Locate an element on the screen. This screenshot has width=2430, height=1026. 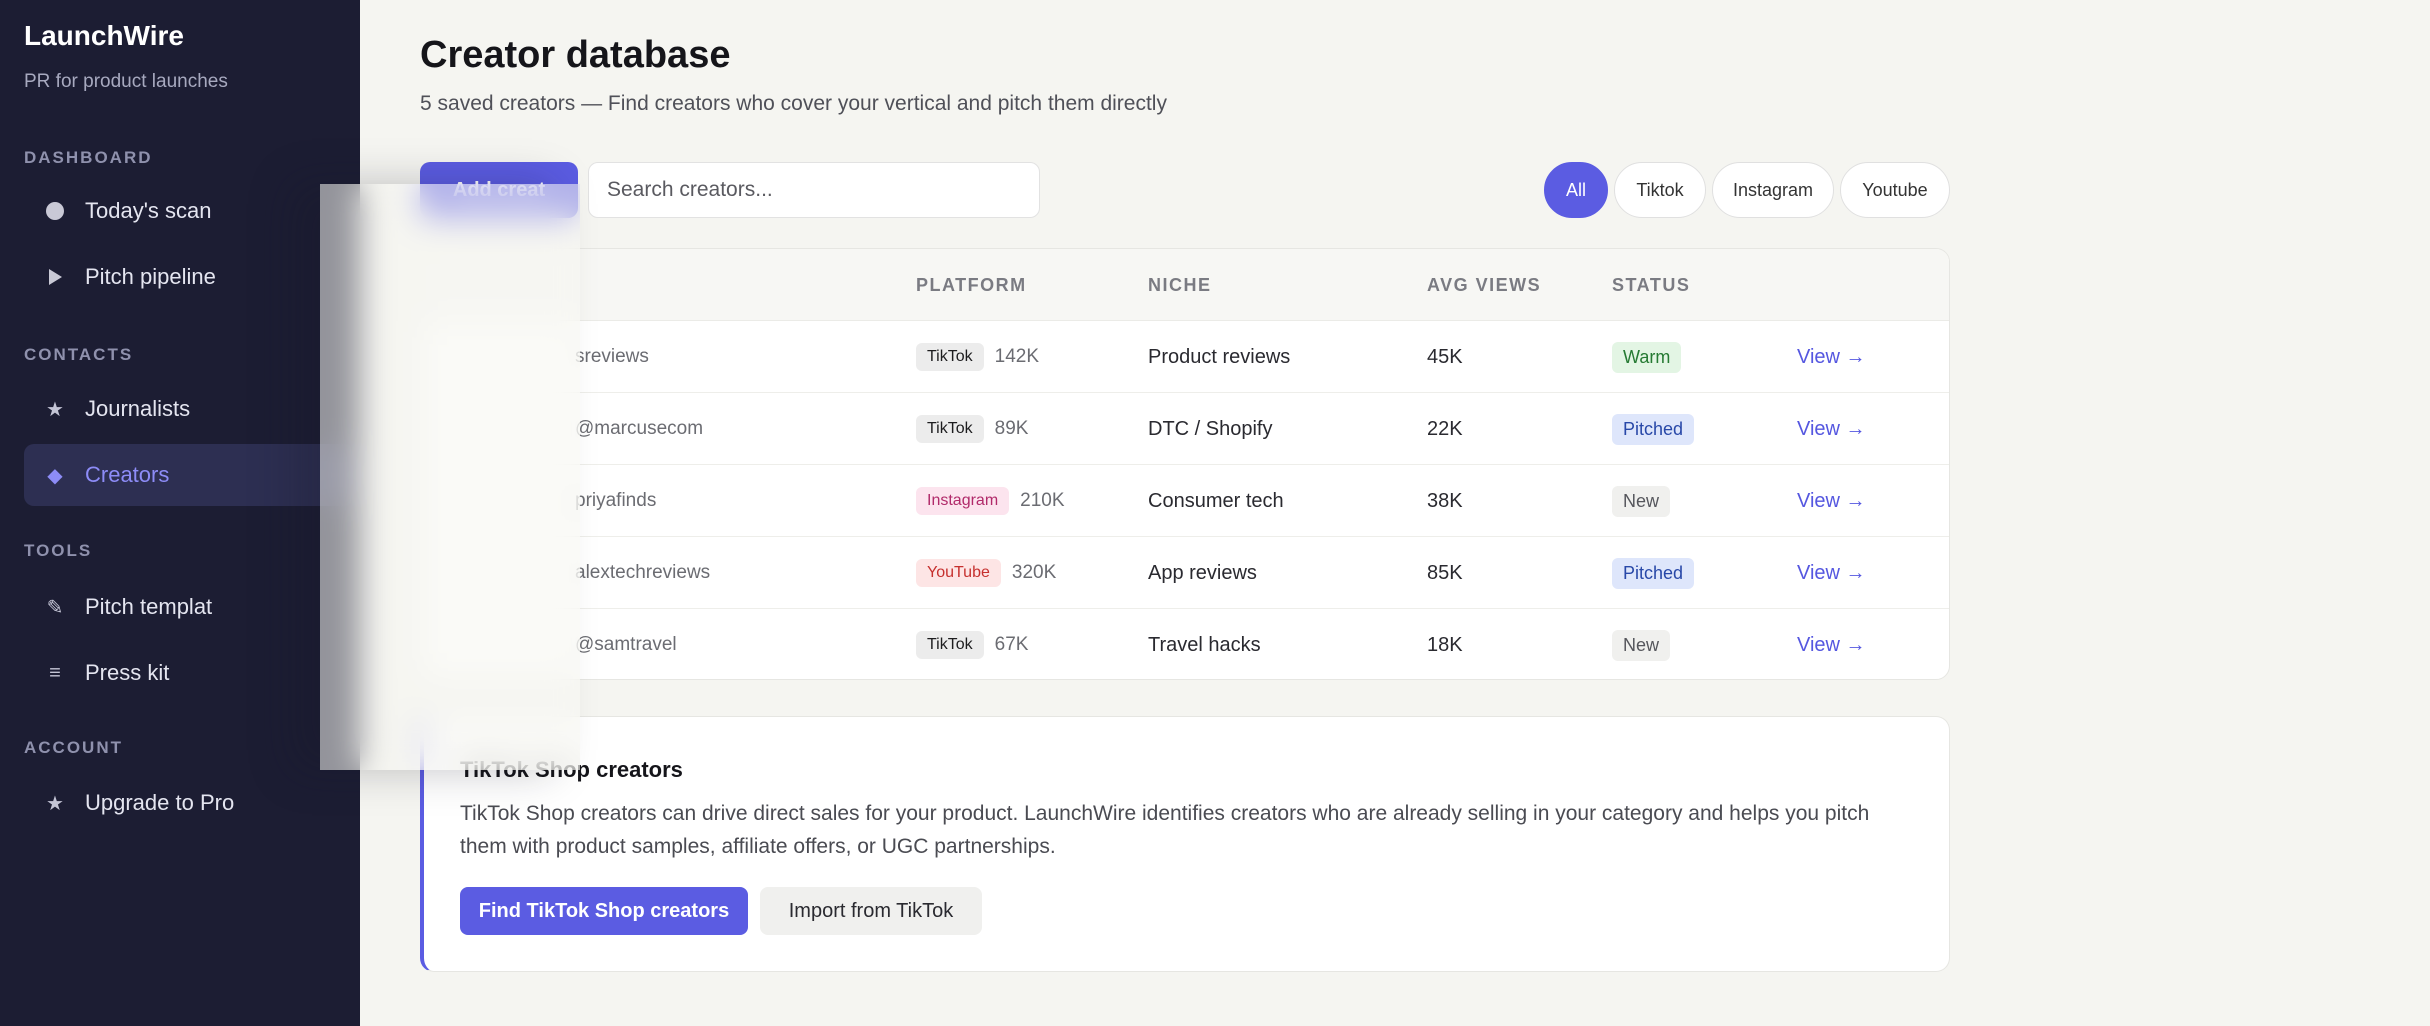
search-input is located at coordinates (814, 190).